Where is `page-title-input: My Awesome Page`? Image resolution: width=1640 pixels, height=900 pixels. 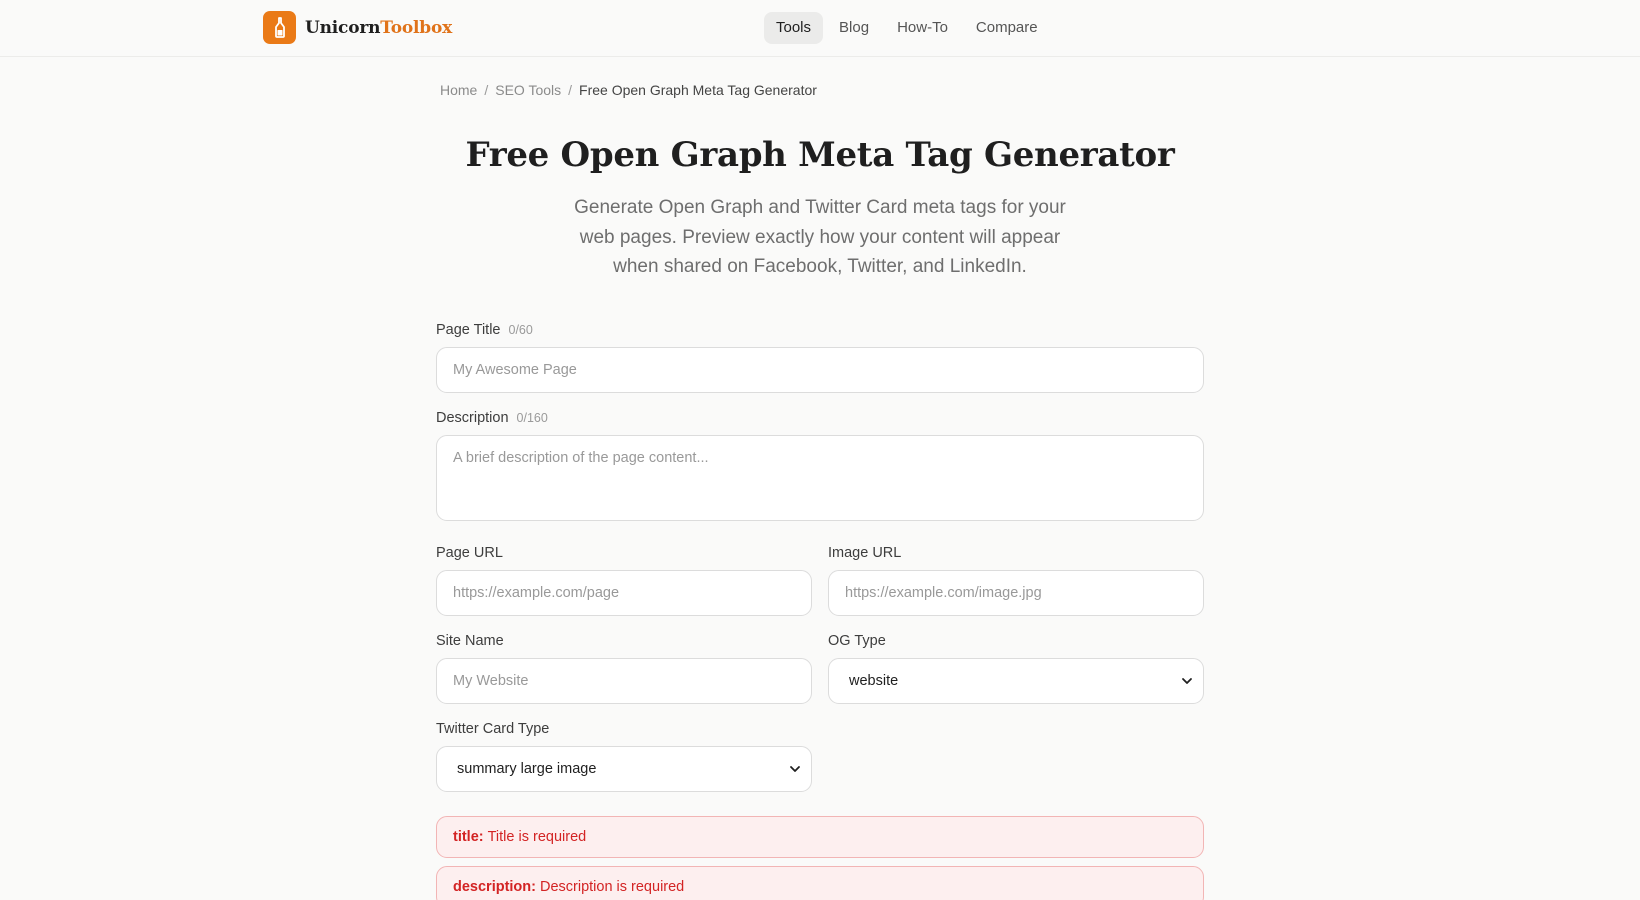
page-title-input: My Awesome Page is located at coordinates (820, 370).